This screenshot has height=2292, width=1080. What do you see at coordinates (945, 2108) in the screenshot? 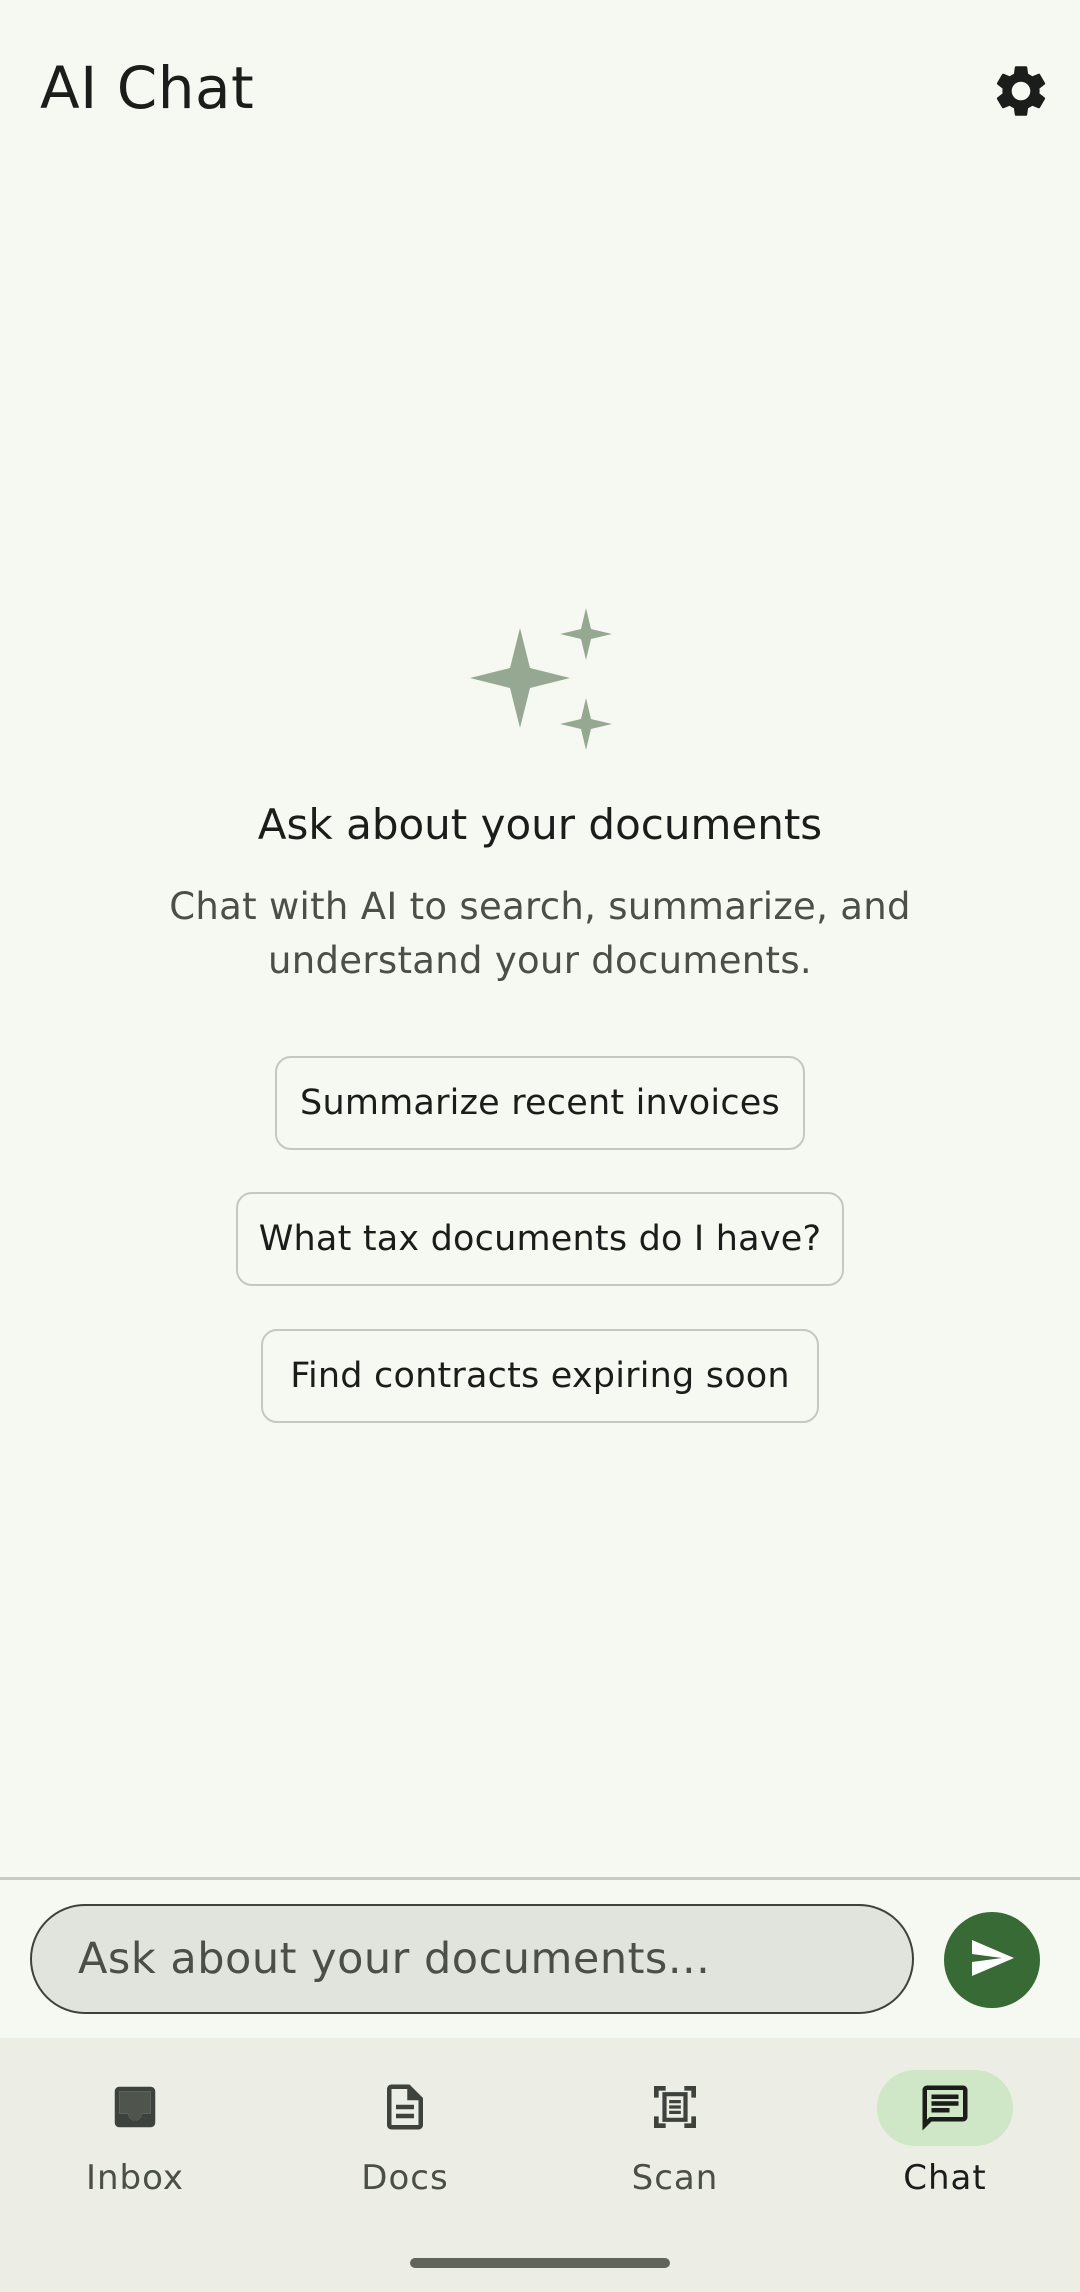
I see `chat-icon` at bounding box center [945, 2108].